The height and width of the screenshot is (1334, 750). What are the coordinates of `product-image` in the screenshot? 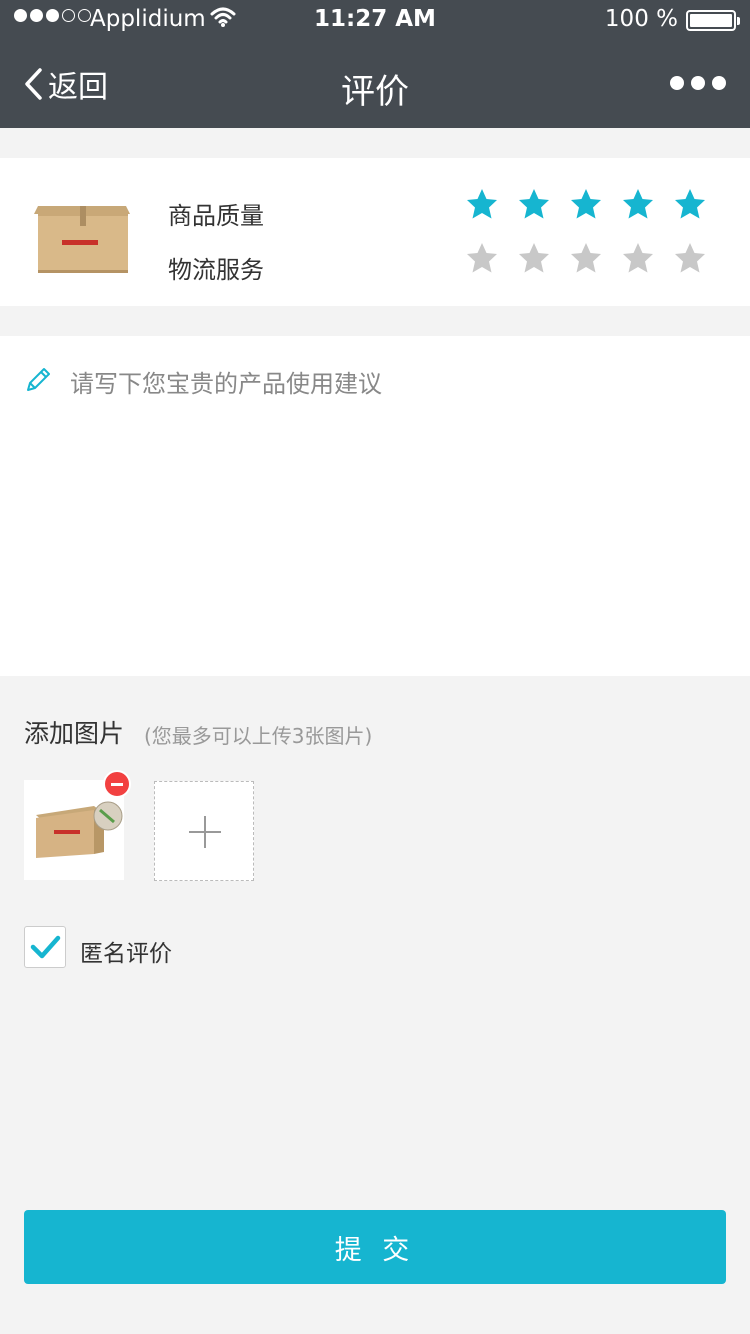 It's located at (82, 239).